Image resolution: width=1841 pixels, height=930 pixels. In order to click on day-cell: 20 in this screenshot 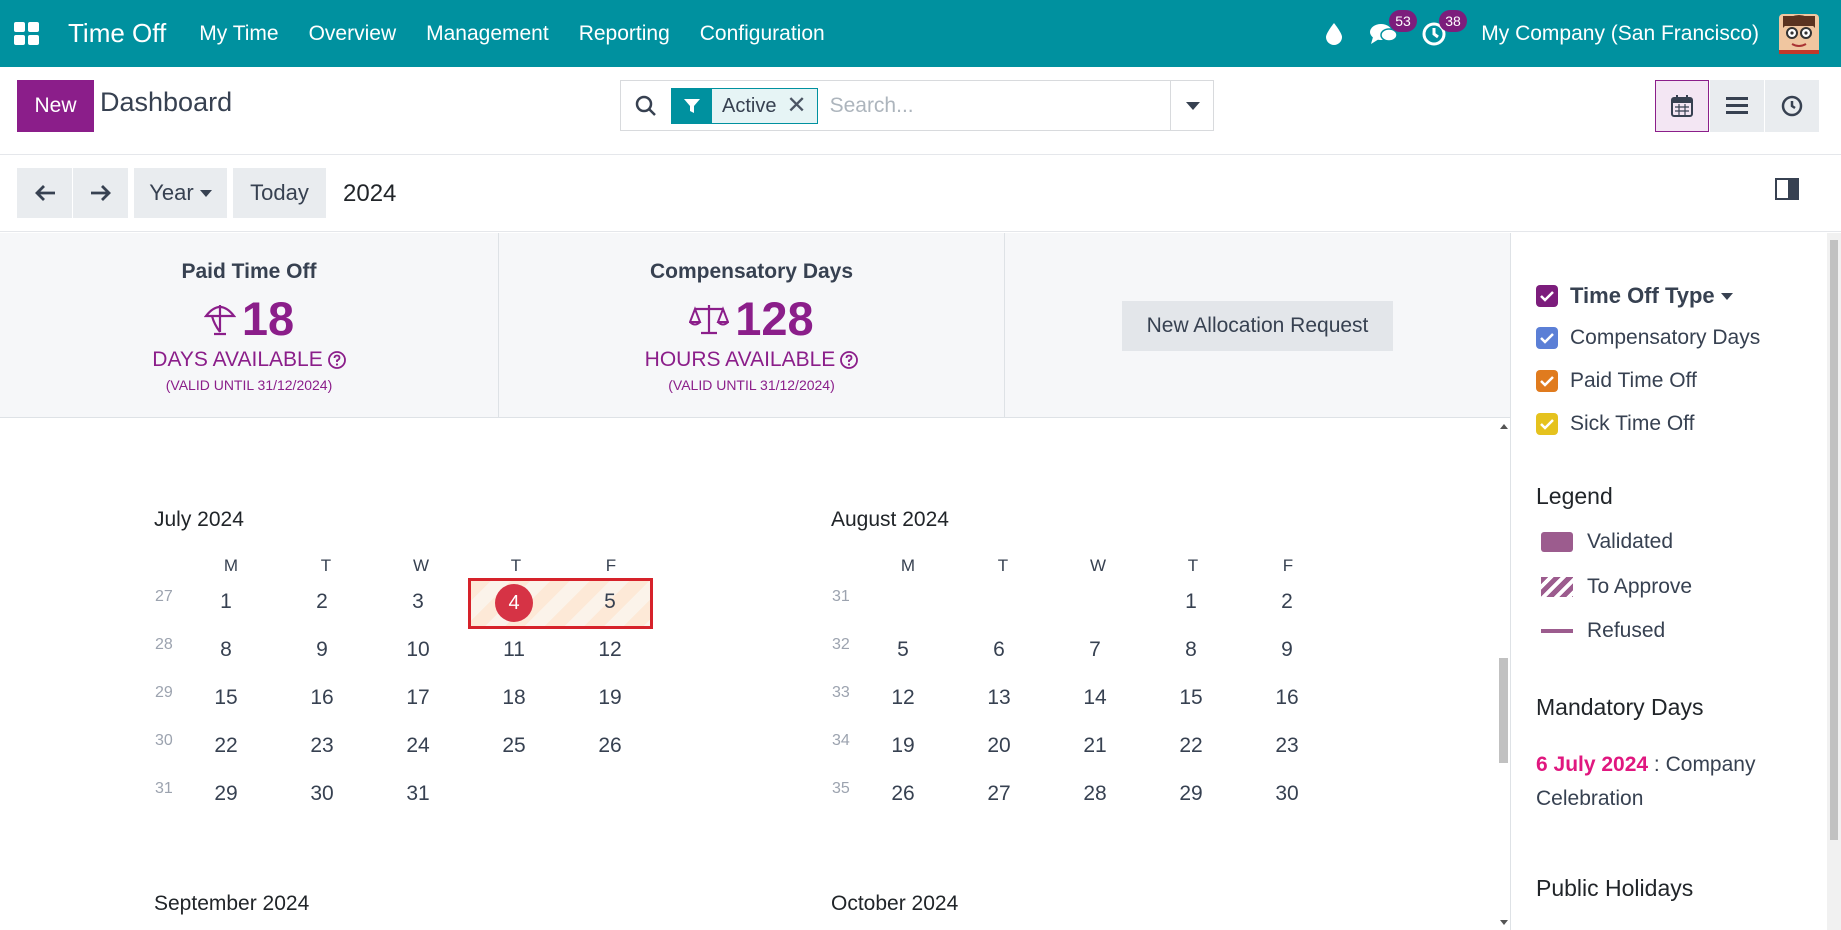, I will do `click(999, 746)`.